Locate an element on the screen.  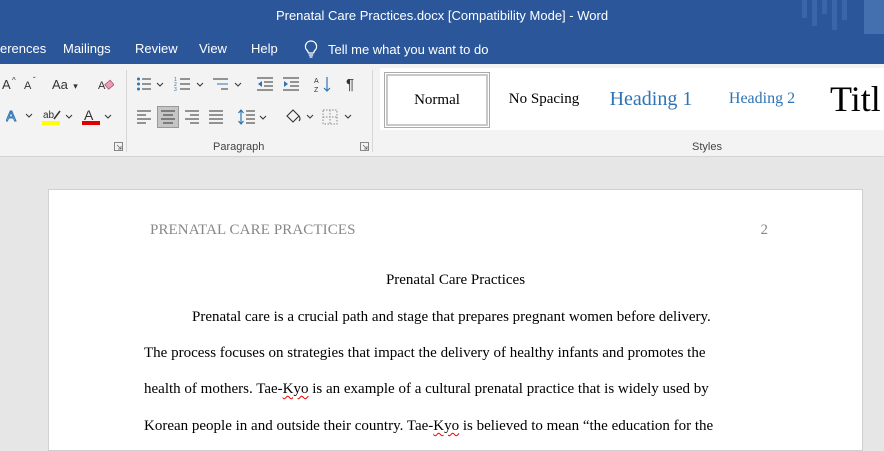
font-color-button: A is located at coordinates (98, 117).